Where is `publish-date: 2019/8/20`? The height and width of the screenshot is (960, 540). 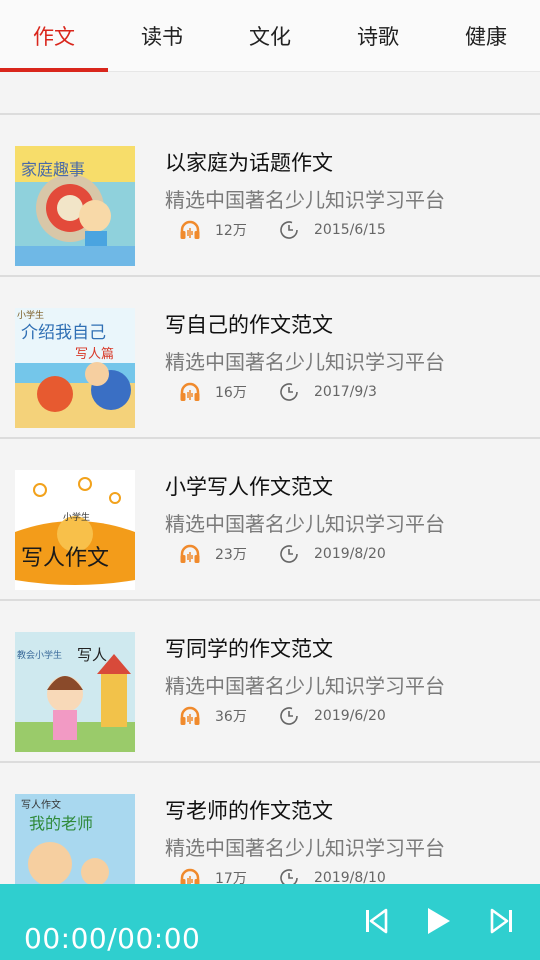
publish-date: 2019/8/20 is located at coordinates (350, 554).